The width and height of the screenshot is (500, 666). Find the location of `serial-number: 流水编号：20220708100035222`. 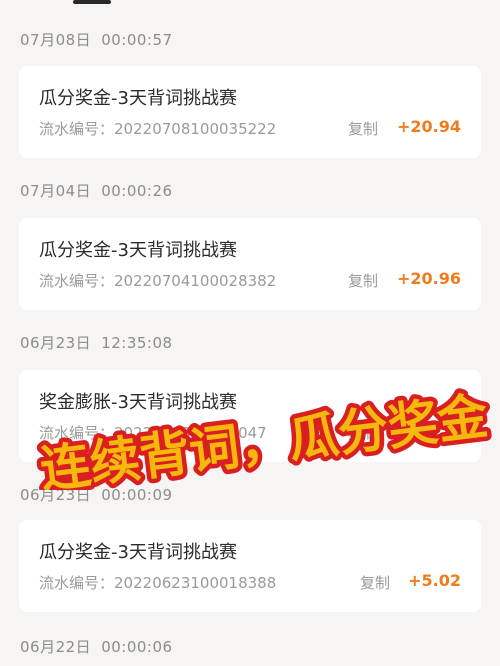

serial-number: 流水编号：20220708100035222 is located at coordinates (157, 128).